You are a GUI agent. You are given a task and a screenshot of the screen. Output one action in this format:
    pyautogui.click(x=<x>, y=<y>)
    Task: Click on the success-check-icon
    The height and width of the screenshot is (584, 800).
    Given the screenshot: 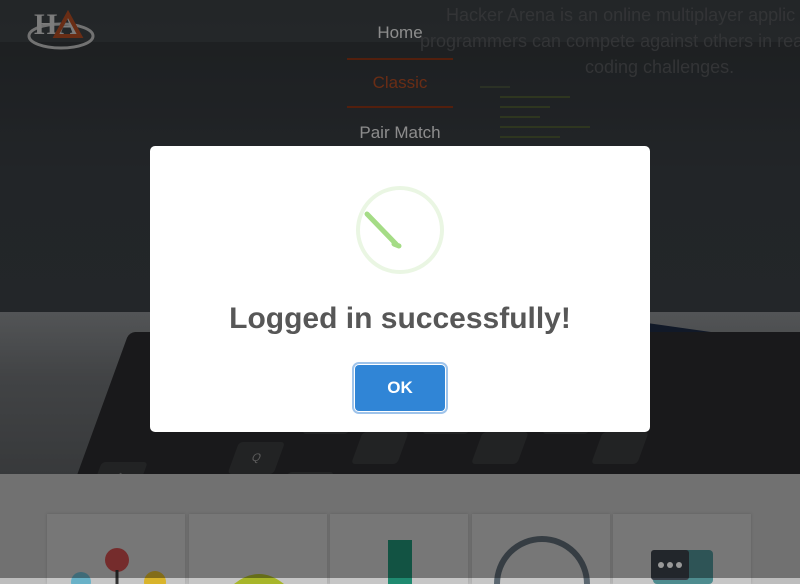 What is the action you would take?
    pyautogui.click(x=400, y=230)
    